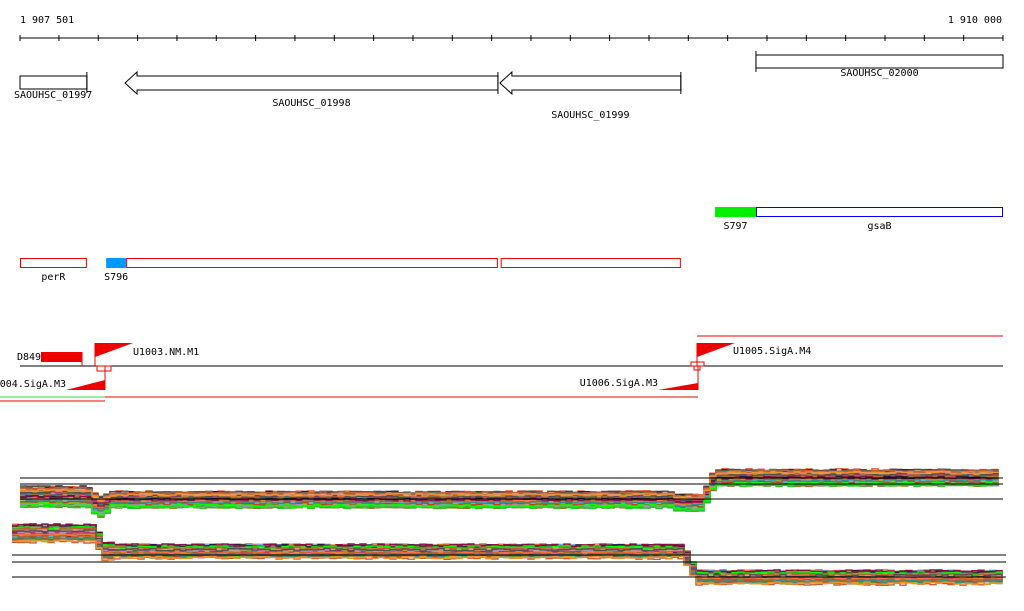 The width and height of the screenshot is (1024, 611). Describe the element at coordinates (53, 378) in the screenshot. I see `promoter-u1004: U1004.SigA.M3` at that location.